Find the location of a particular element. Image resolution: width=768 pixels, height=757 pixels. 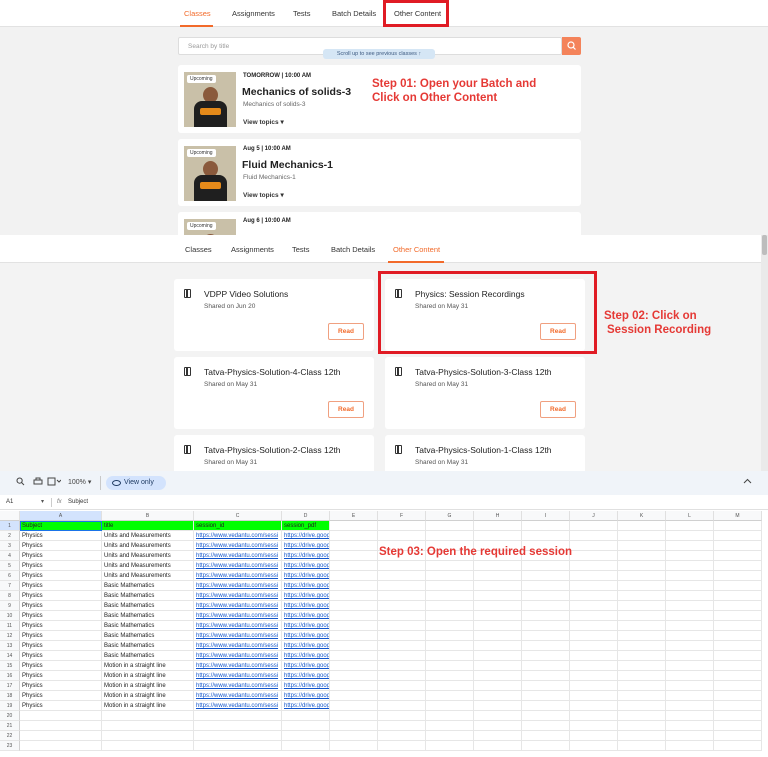

row-header: 3 is located at coordinates (10, 546).